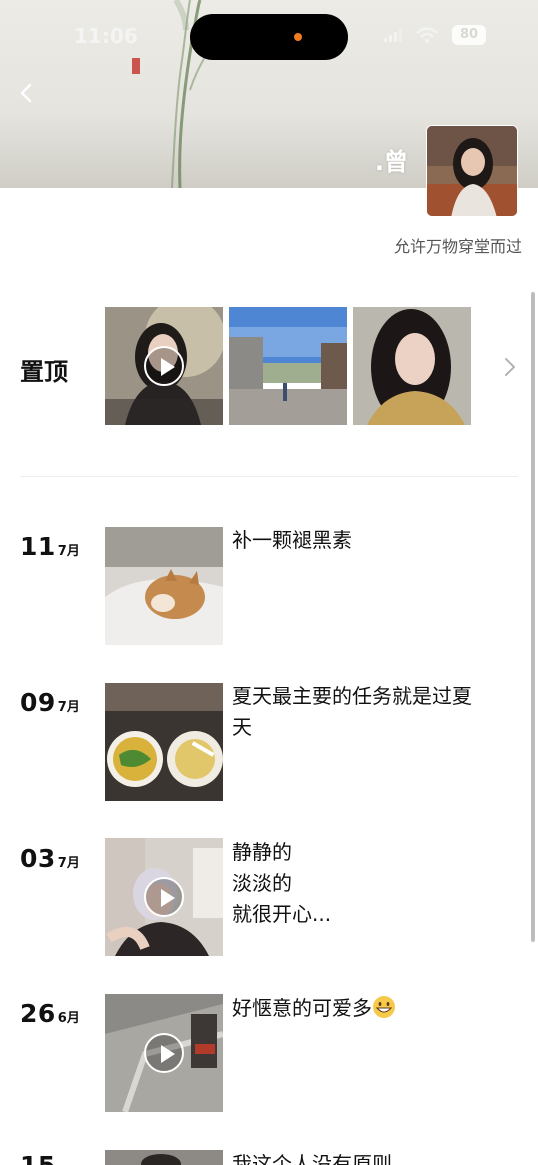 Image resolution: width=538 pixels, height=1165 pixels. Describe the element at coordinates (38, 1013) in the screenshot. I see `moment-day: 26` at that location.